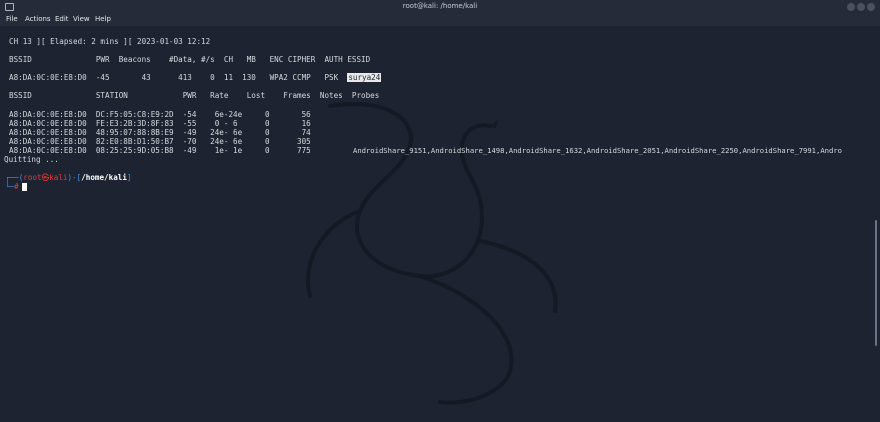  What do you see at coordinates (32, 177) in the screenshot?
I see `prompt-user: root` at bounding box center [32, 177].